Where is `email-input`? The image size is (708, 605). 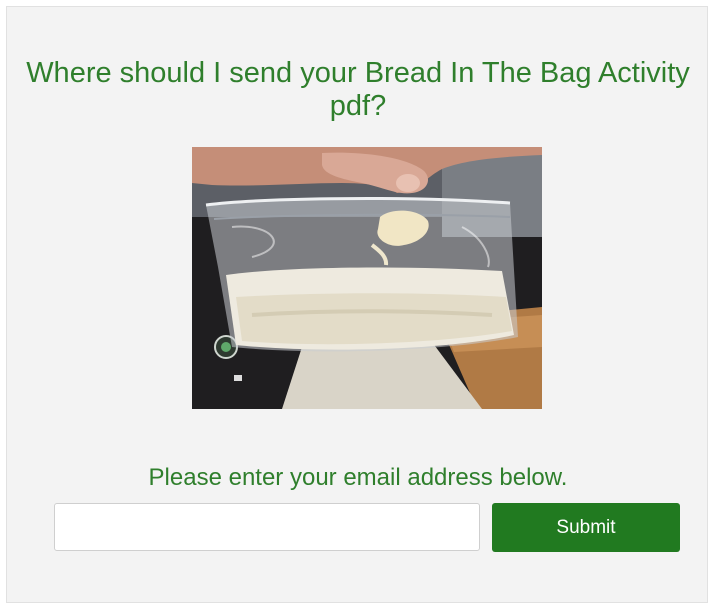
email-input is located at coordinates (267, 527).